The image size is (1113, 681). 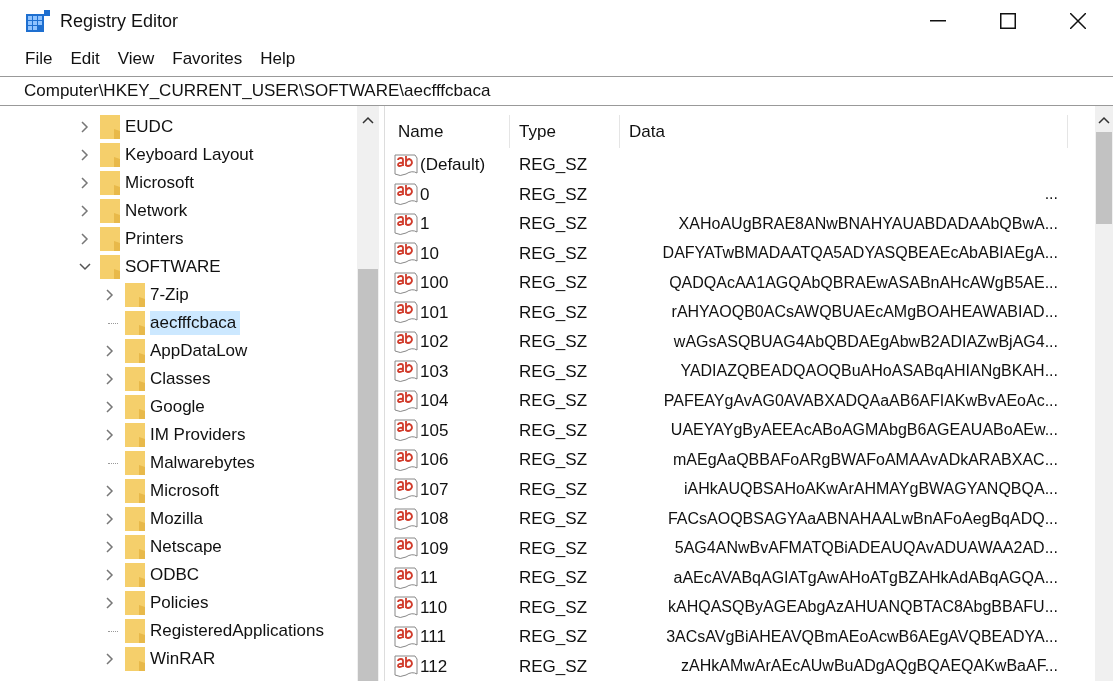 I want to click on value-name: (Default), so click(x=453, y=165).